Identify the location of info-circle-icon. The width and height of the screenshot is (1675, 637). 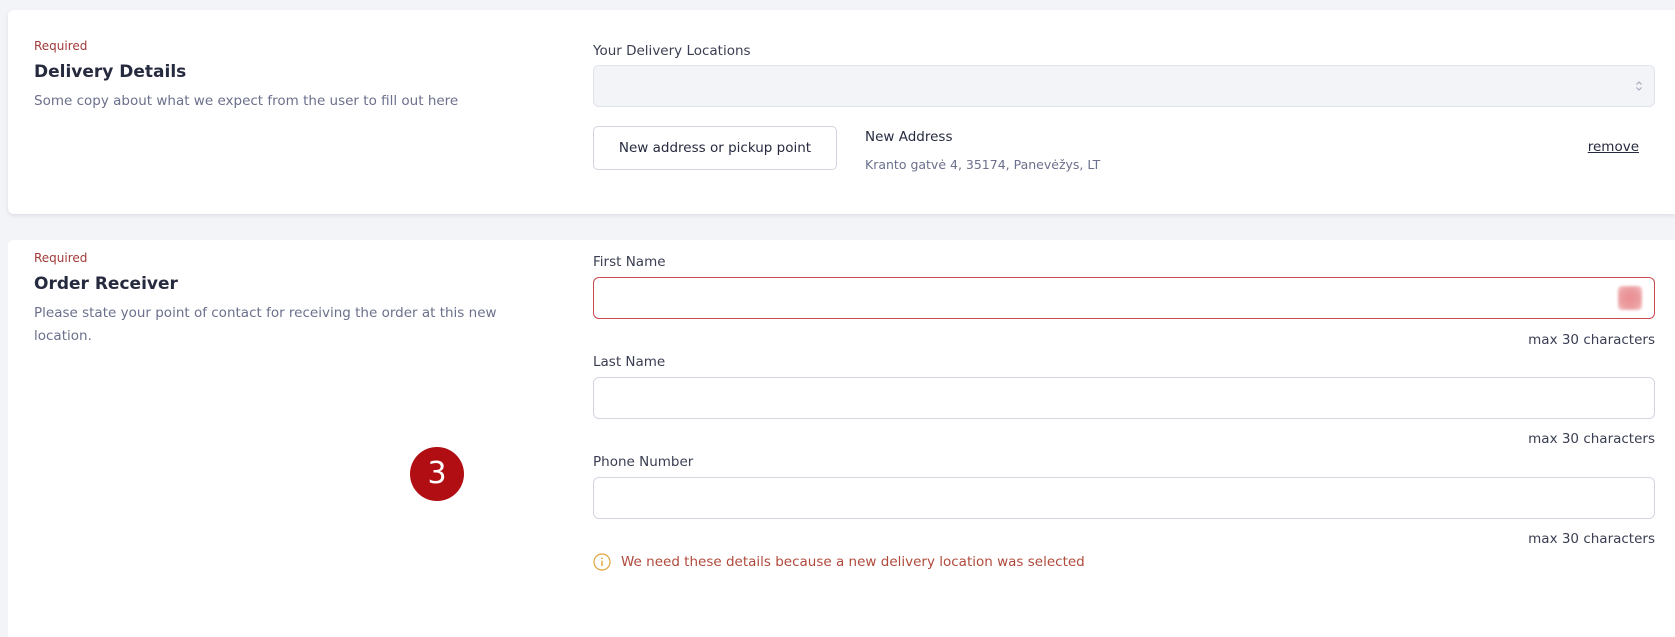
(602, 562).